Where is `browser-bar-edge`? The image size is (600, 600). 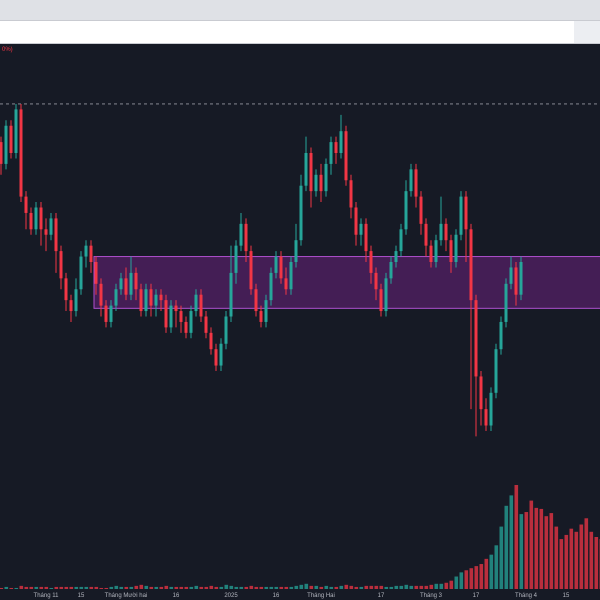
browser-bar-edge is located at coordinates (587, 32).